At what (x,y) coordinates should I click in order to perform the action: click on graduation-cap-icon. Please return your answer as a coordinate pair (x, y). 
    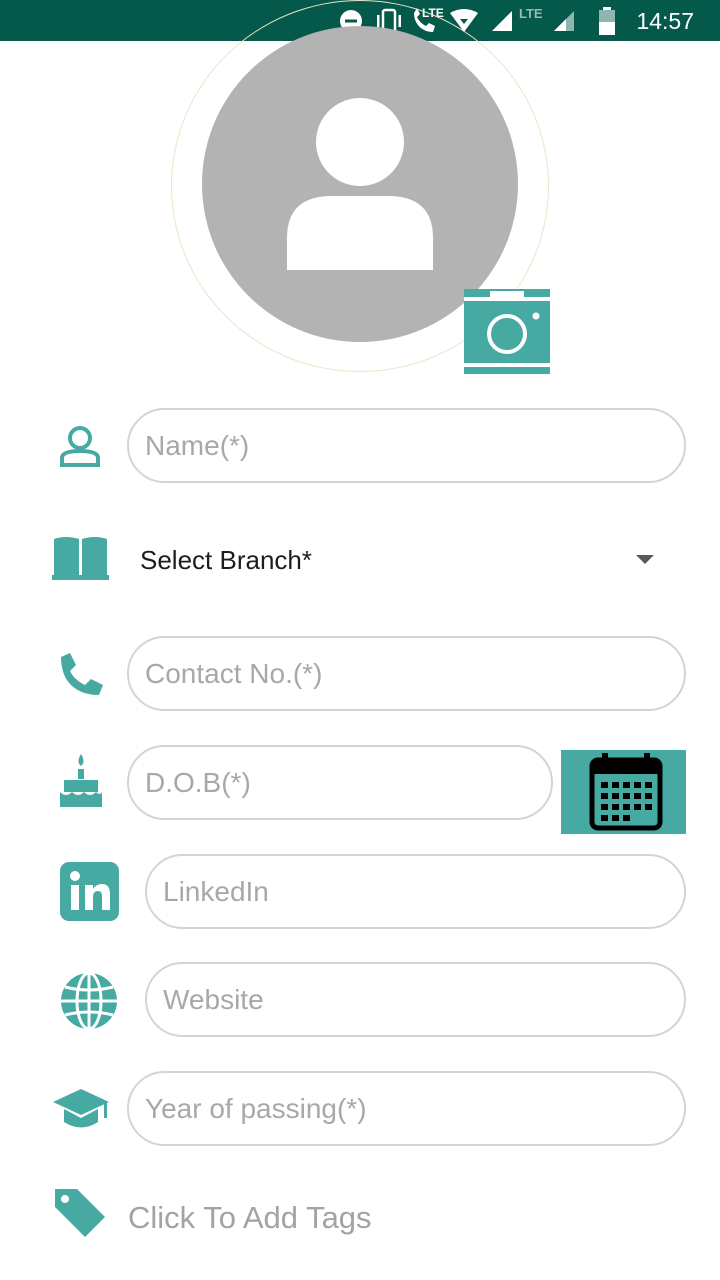
    Looking at the image, I should click on (81, 1108).